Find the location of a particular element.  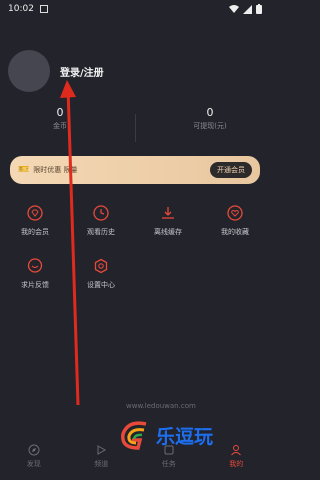

compass-icon is located at coordinates (34, 450).